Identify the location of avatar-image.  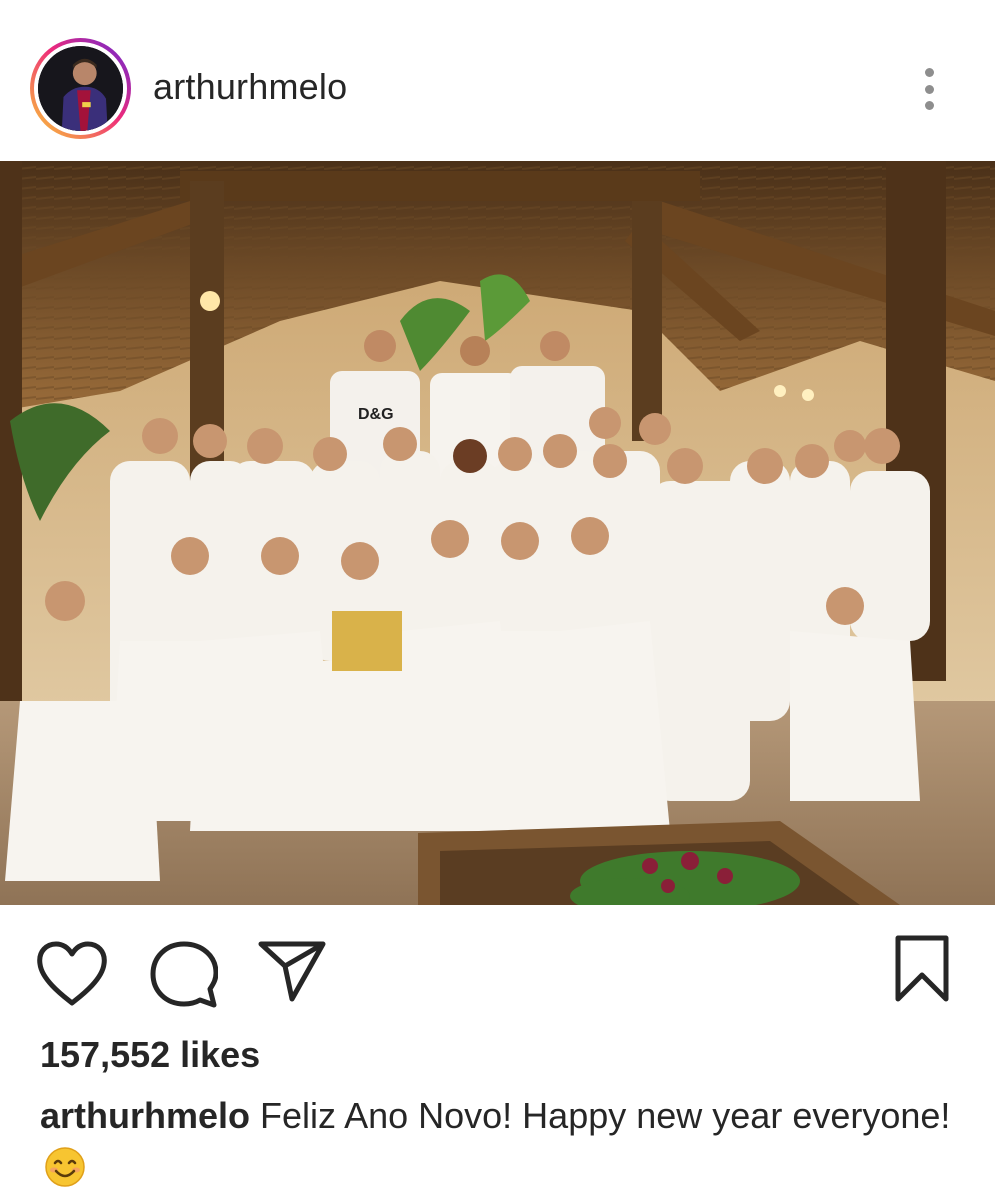
(80, 88).